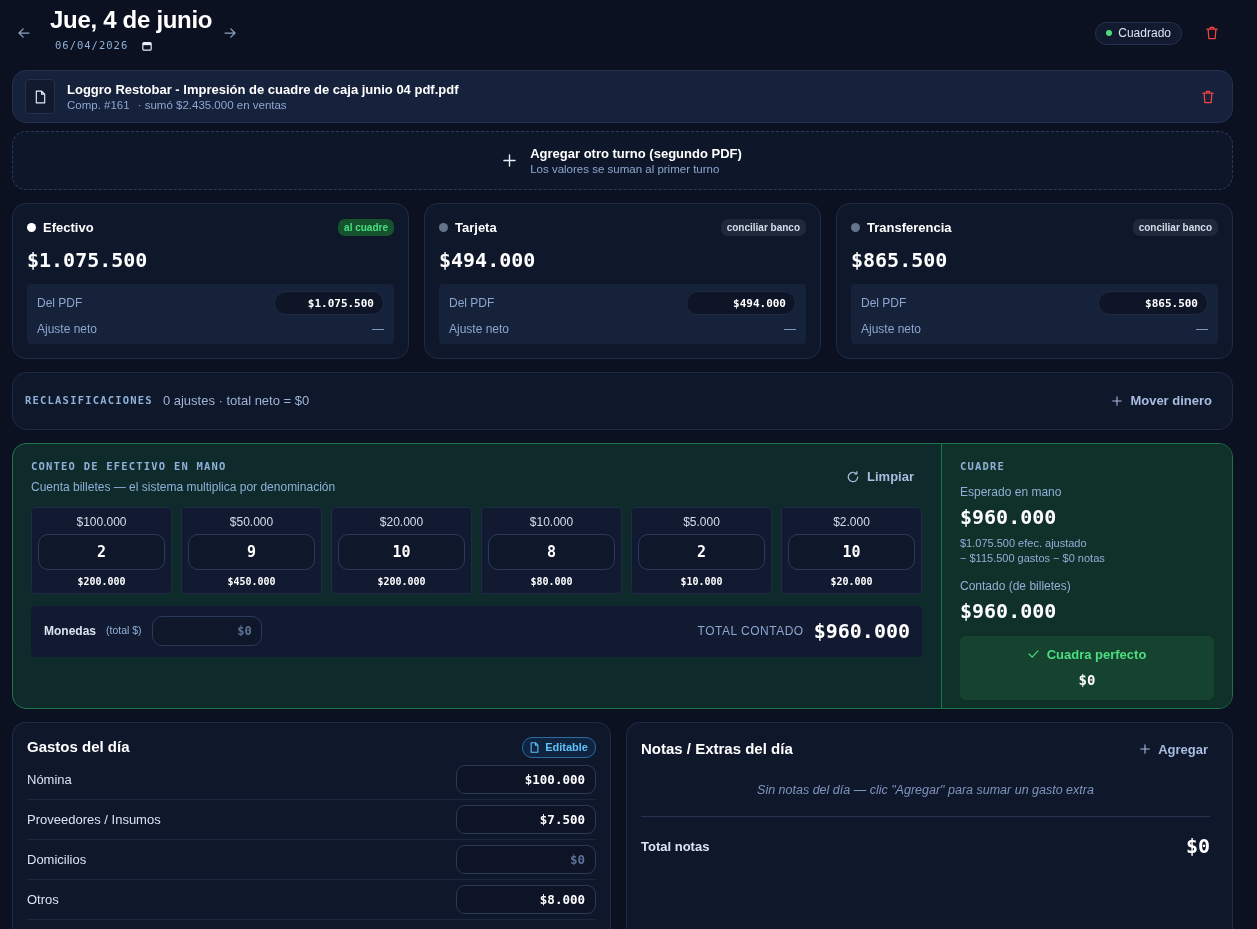 Image resolution: width=1257 pixels, height=929 pixels. Describe the element at coordinates (1016, 586) in the screenshot. I see `counted-label: Contado (de billetes)` at that location.